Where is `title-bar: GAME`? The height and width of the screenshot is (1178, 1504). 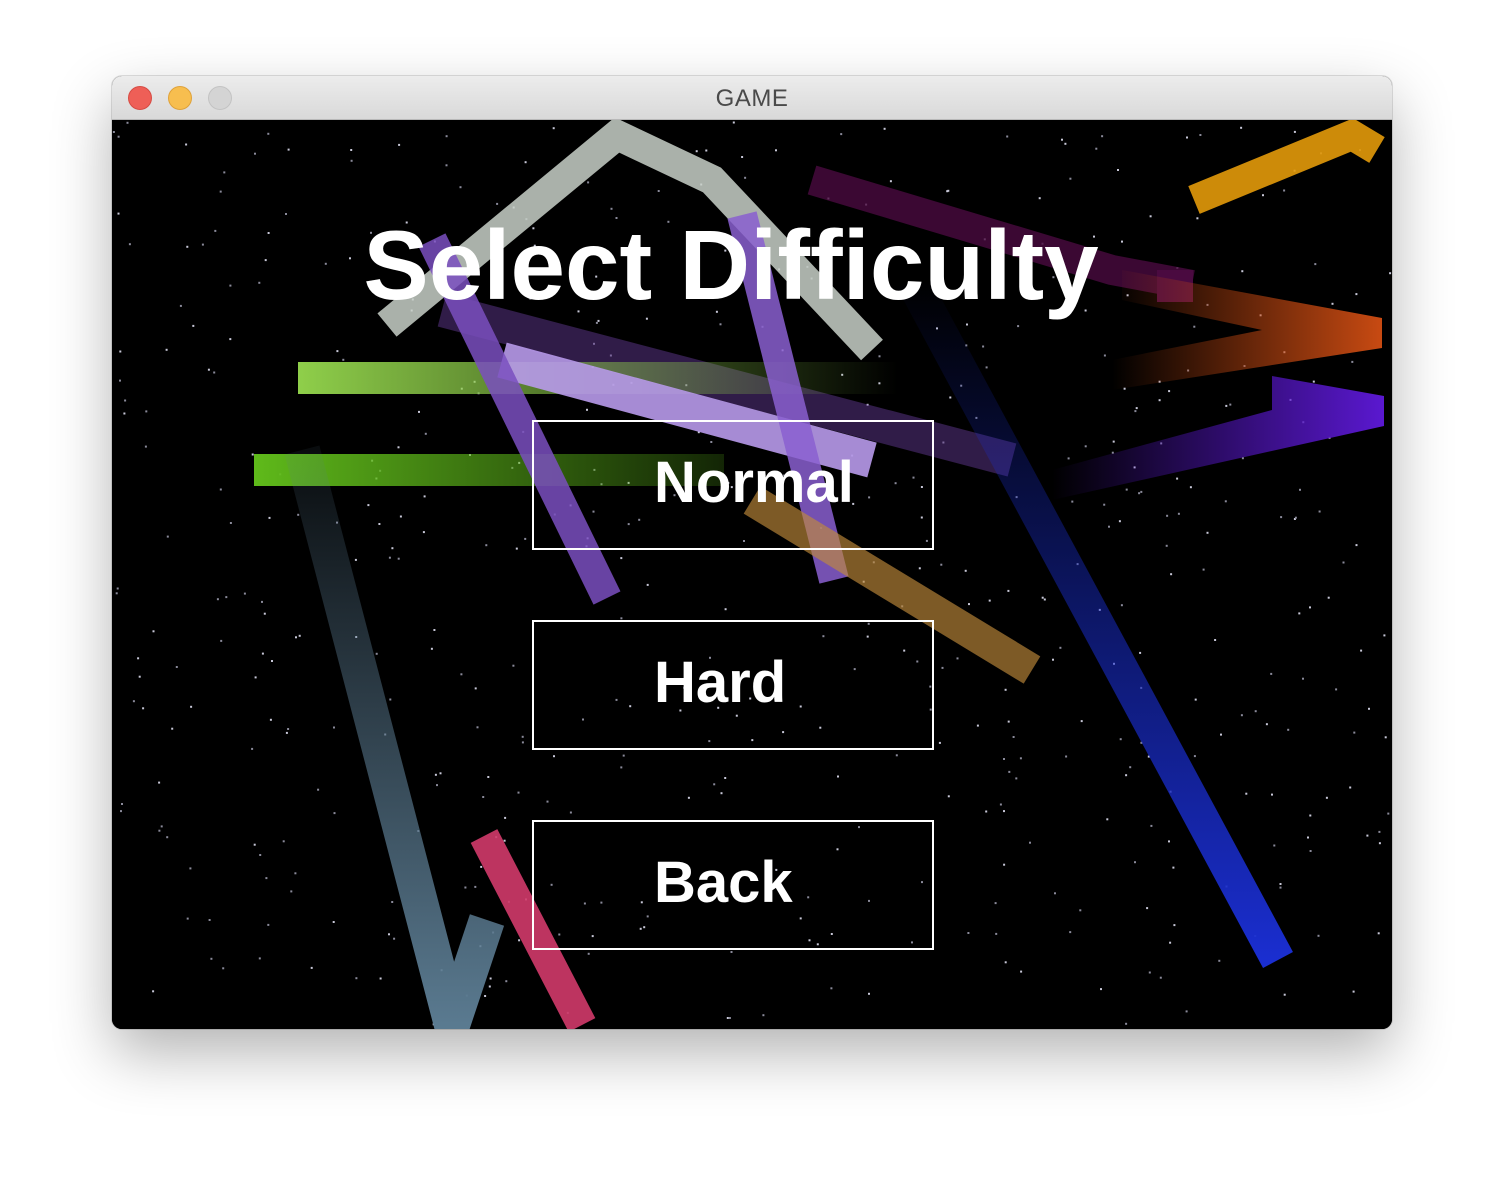
title-bar: GAME is located at coordinates (752, 98).